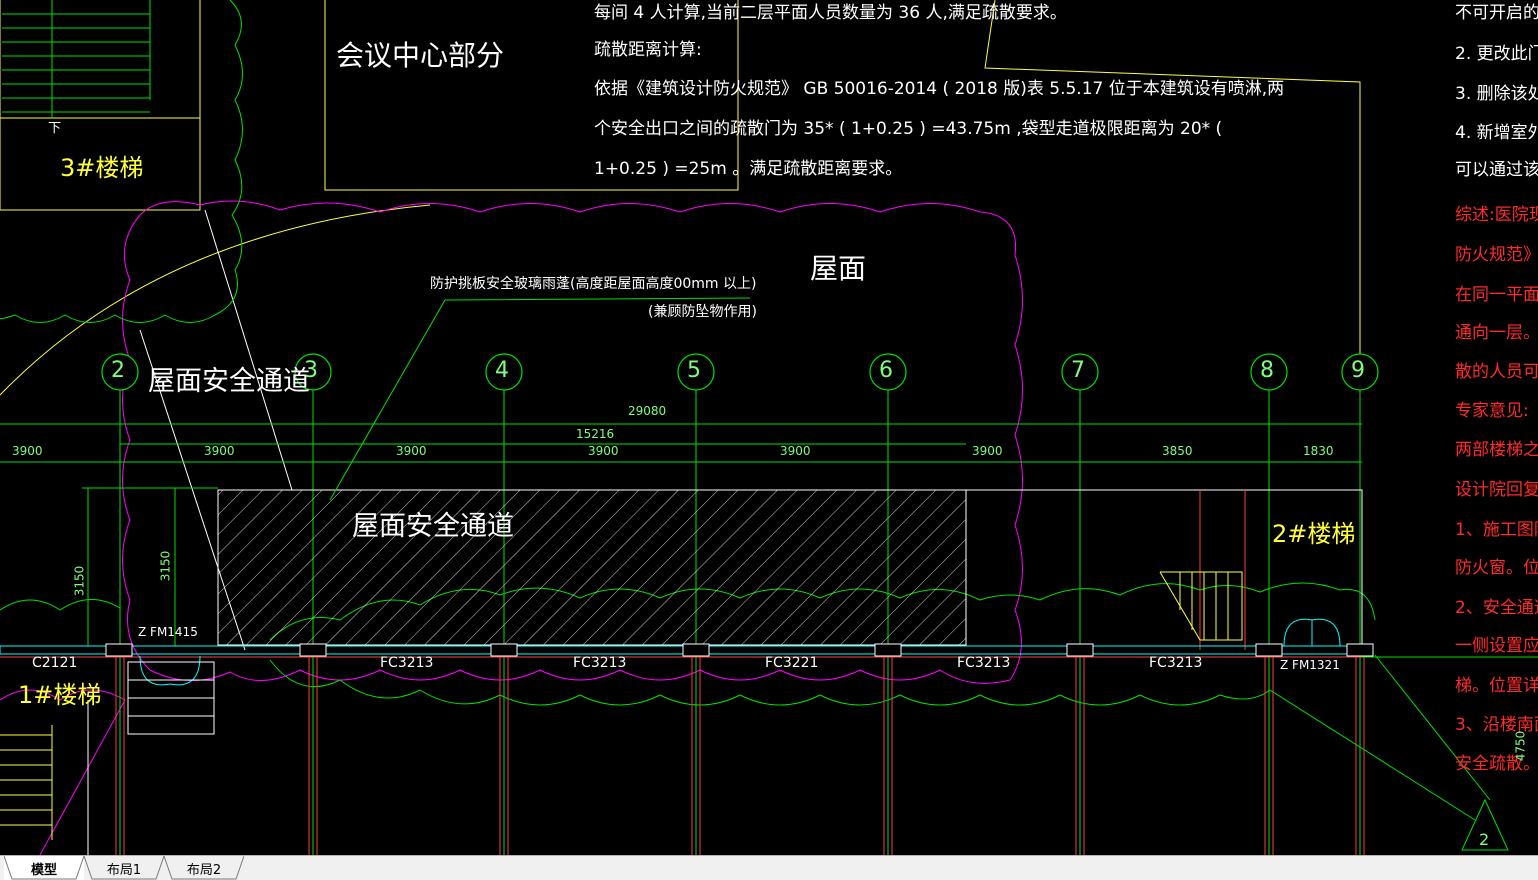 The width and height of the screenshot is (1538, 880). Describe the element at coordinates (600, 663) in the screenshot. I see `window-fc3213-2: FC3213` at that location.